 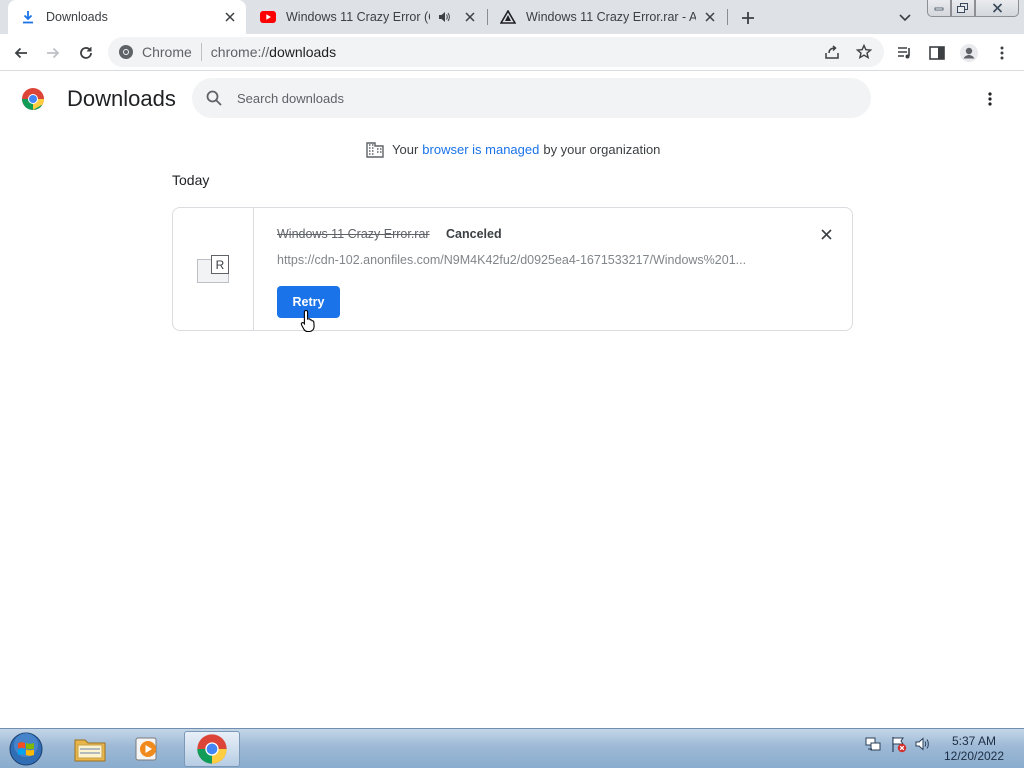 I want to click on site-chip: Chrome, so click(x=150, y=52).